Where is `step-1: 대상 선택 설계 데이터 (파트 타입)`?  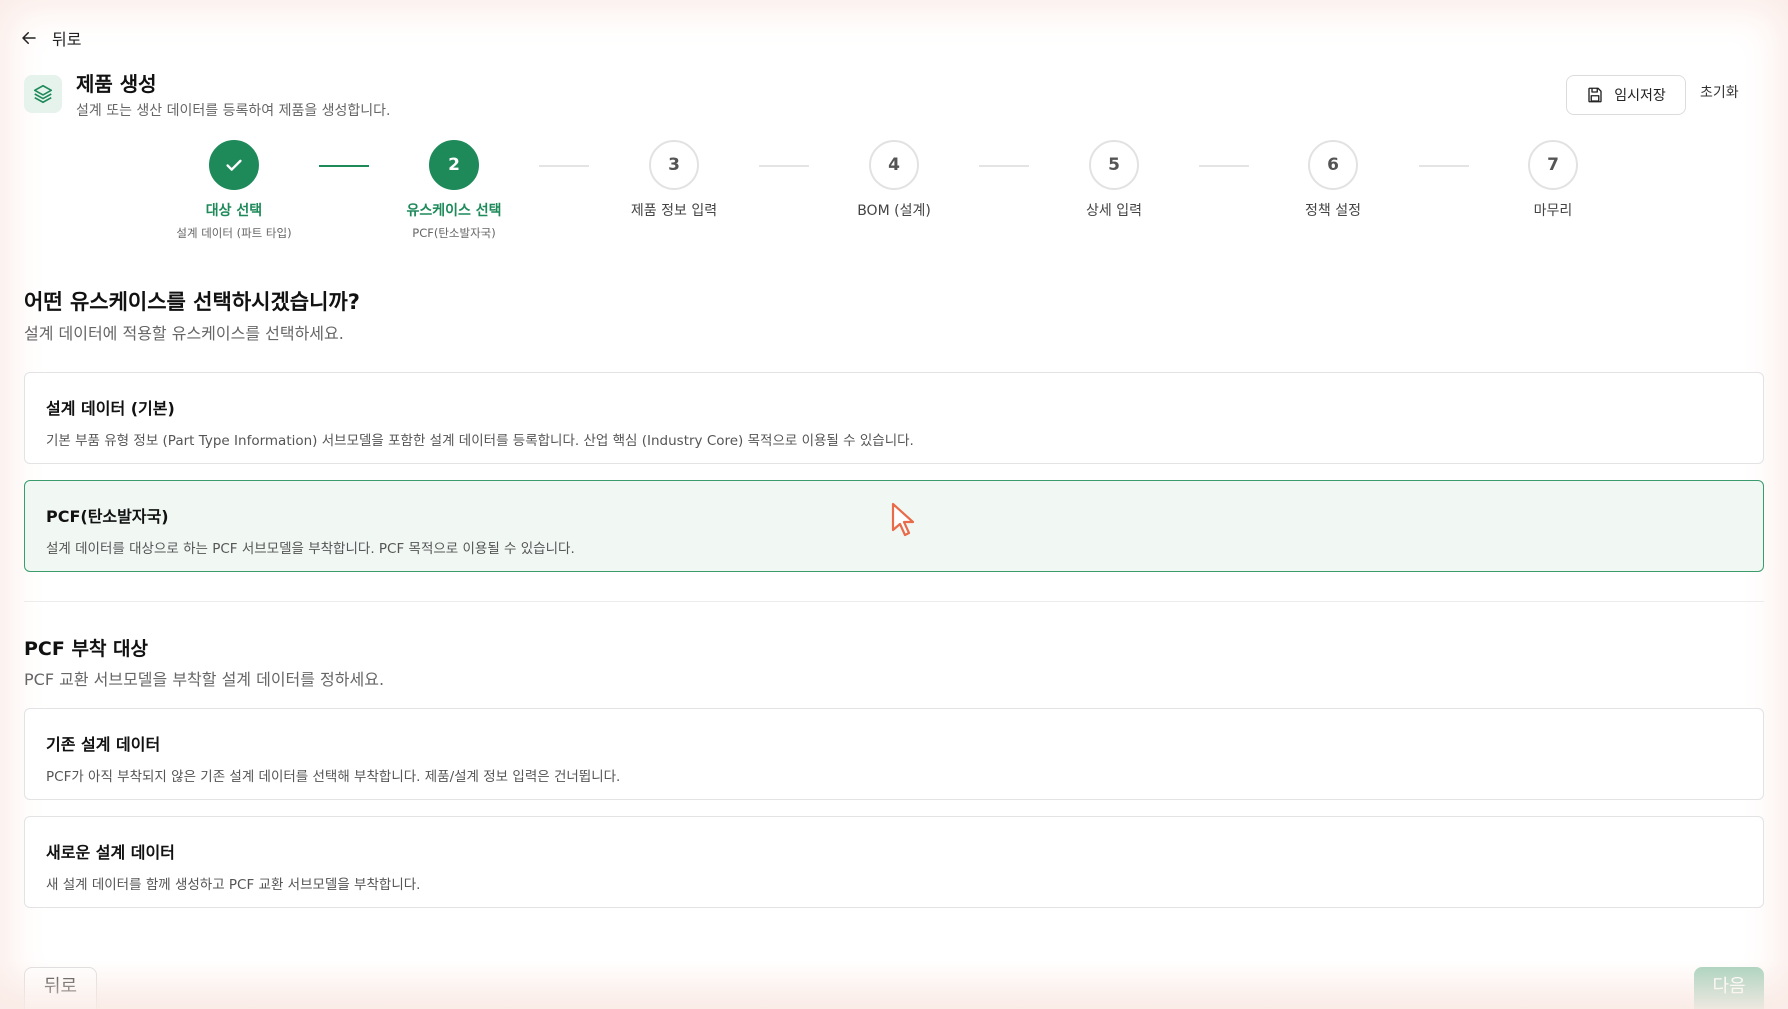
step-1: 대상 선택 설계 데이터 (파트 타입) is located at coordinates (234, 190).